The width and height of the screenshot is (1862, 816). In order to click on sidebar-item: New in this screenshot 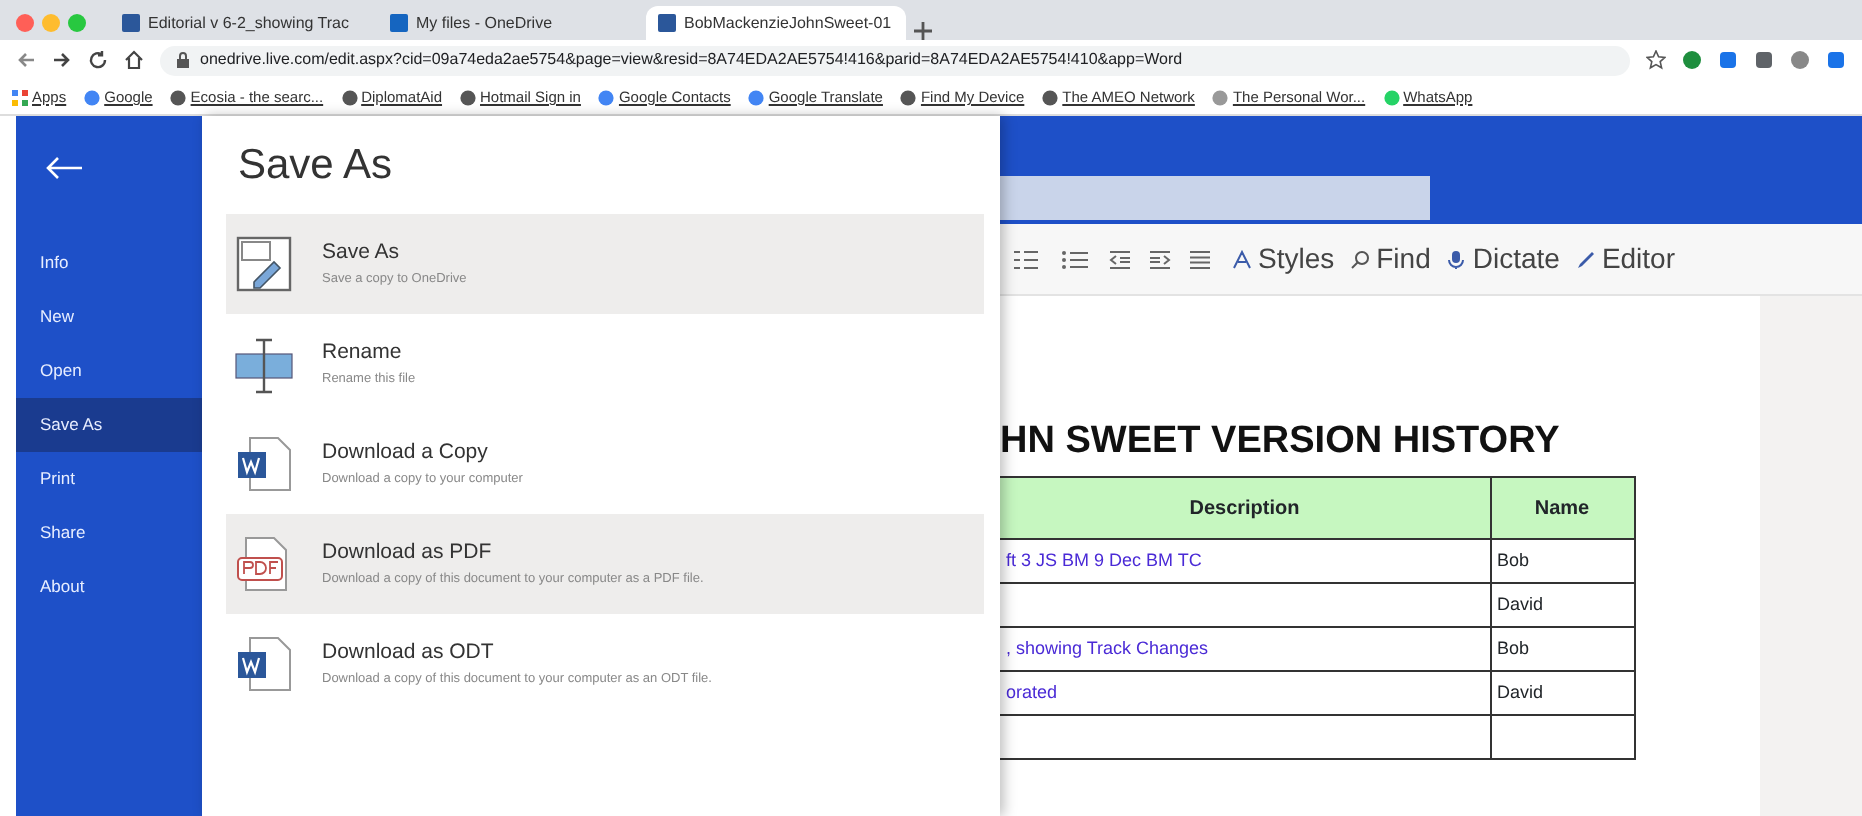, I will do `click(109, 317)`.